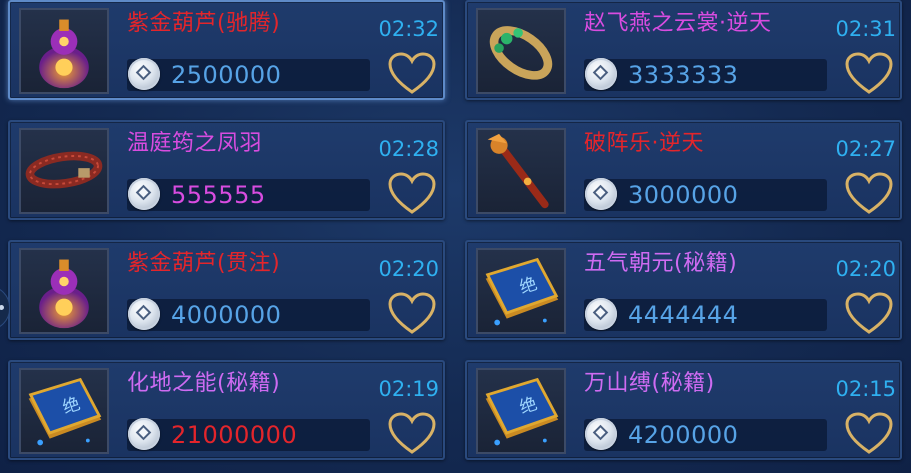 This screenshot has height=473, width=911. What do you see at coordinates (204, 23) in the screenshot?
I see `item-name: 紫金葫芦(驰腾)` at bounding box center [204, 23].